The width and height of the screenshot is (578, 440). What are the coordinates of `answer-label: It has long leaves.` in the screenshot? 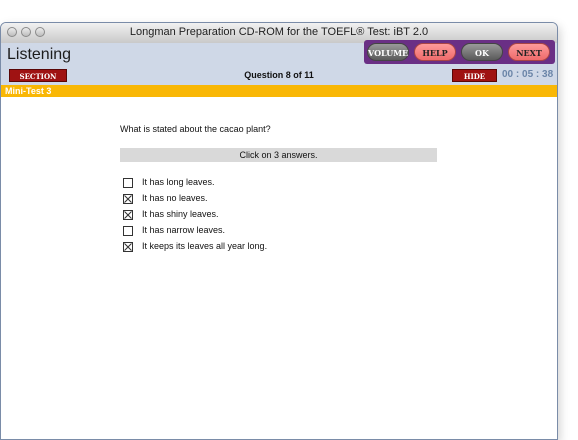 It's located at (178, 182).